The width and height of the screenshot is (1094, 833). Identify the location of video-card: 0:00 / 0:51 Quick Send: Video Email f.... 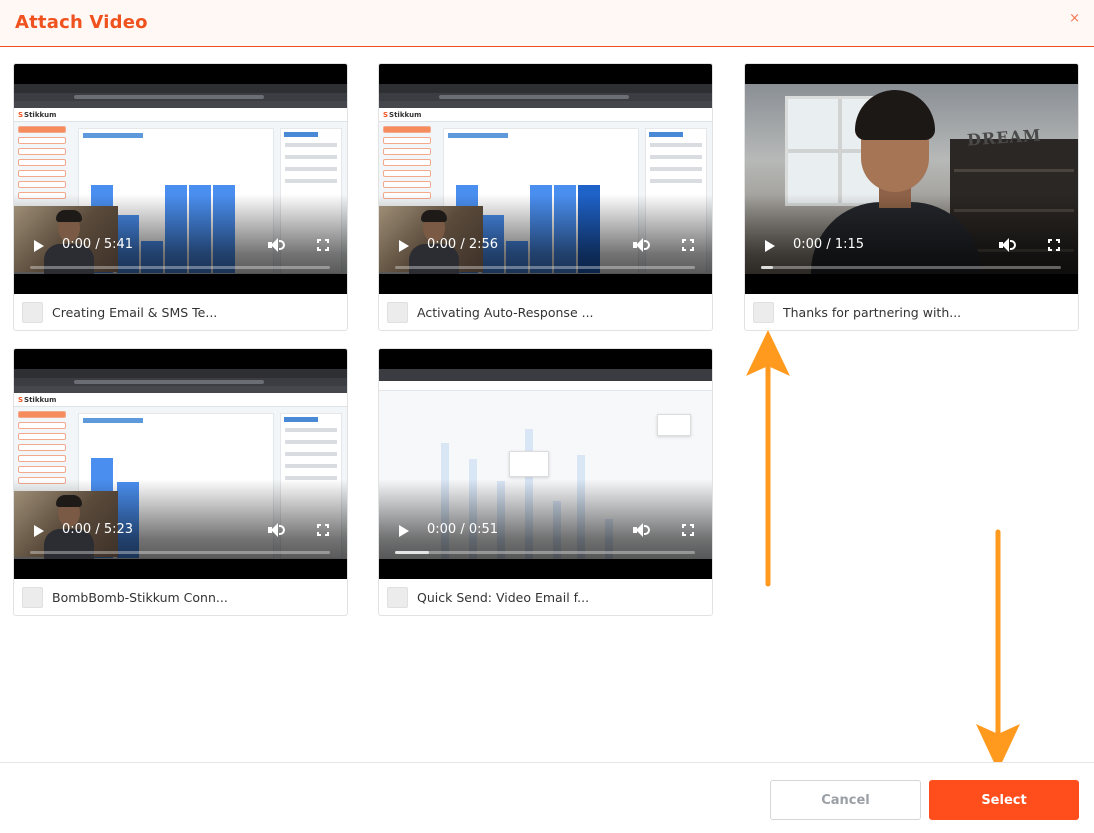
(545, 482).